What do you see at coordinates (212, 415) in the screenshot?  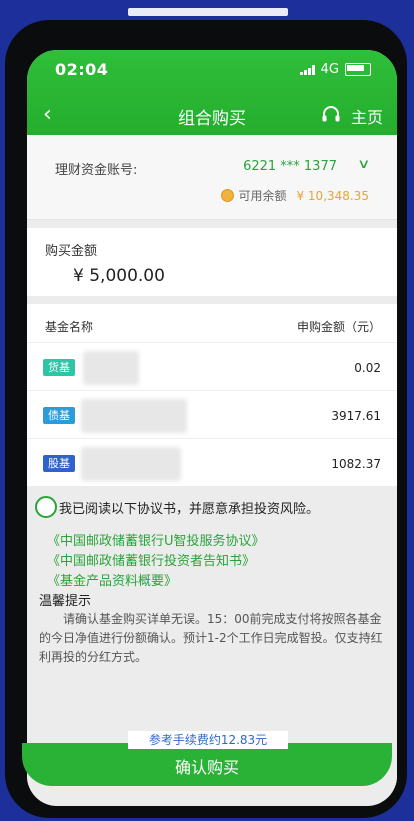 I see `table-row: 债基 3917.61` at bounding box center [212, 415].